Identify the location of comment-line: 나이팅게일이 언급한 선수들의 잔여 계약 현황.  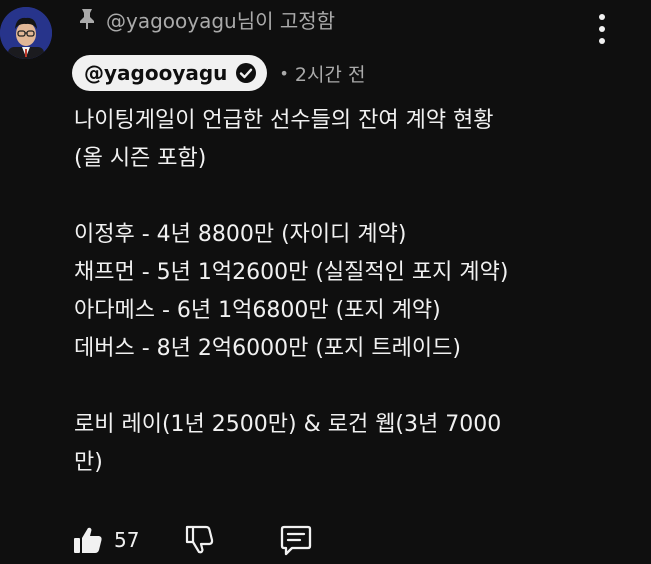
(284, 120).